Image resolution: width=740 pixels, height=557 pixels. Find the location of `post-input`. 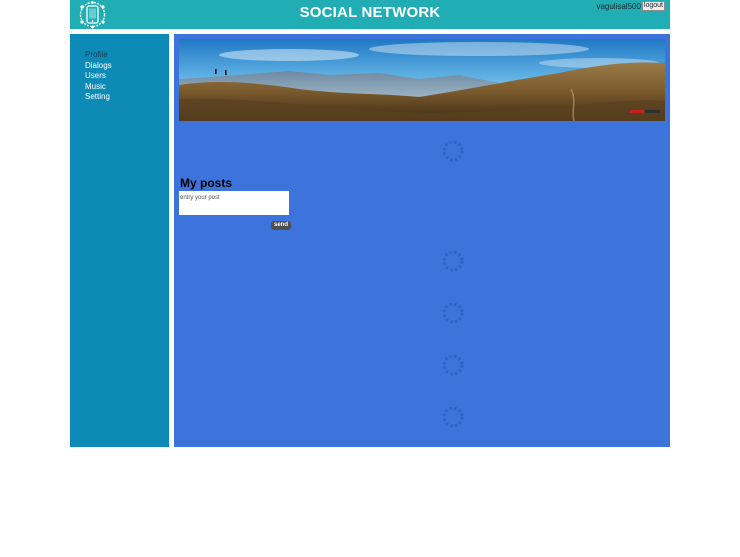

post-input is located at coordinates (234, 203).